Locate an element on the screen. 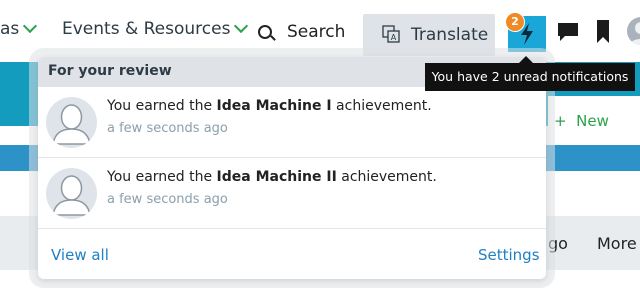 This screenshot has width=640, height=302. dropdown-title: For your review is located at coordinates (110, 71).